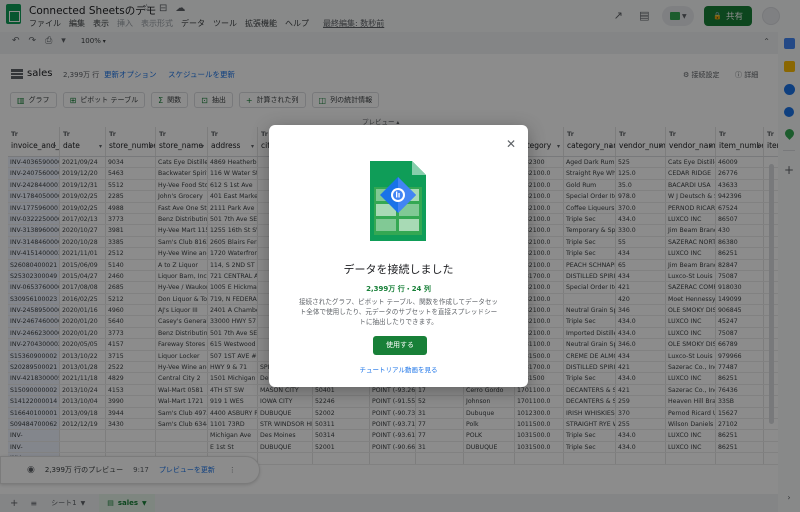  I want to click on connected-sheet-illustration, so click(398, 201).